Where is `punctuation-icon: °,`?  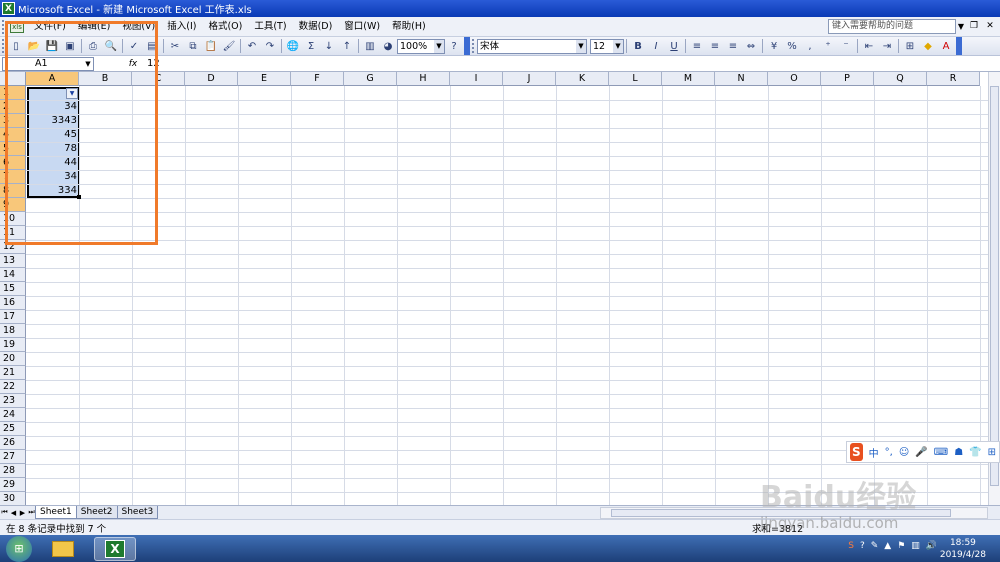 punctuation-icon: °, is located at coordinates (889, 452).